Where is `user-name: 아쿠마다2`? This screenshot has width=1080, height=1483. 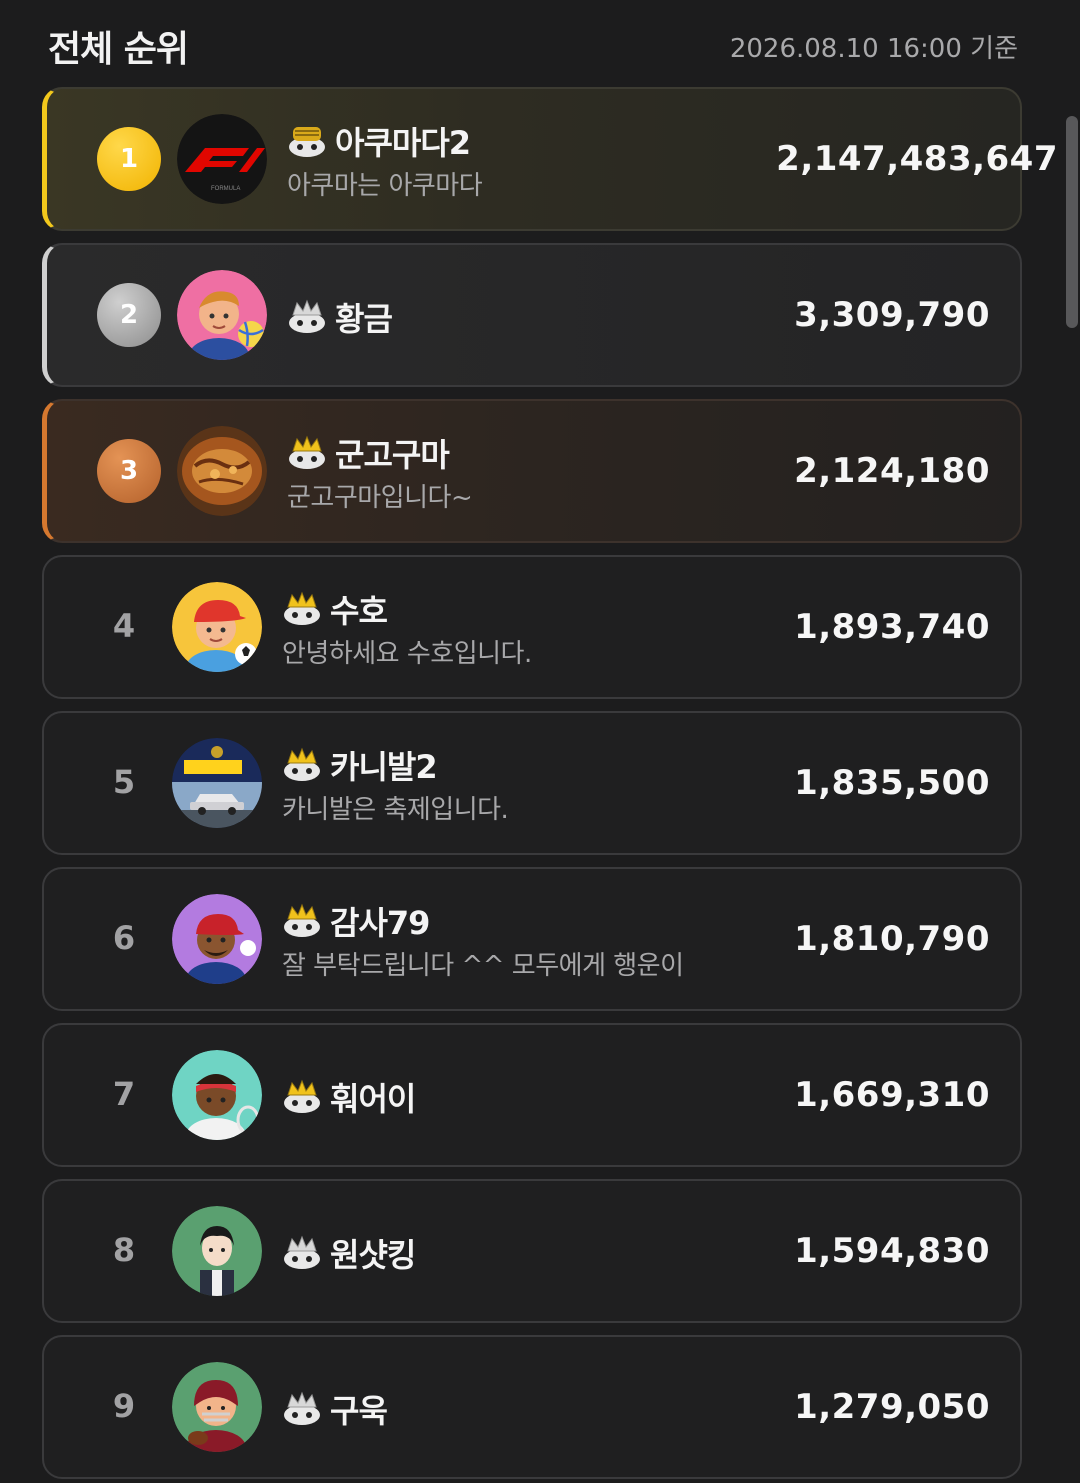 user-name: 아쿠마다2 is located at coordinates (403, 143).